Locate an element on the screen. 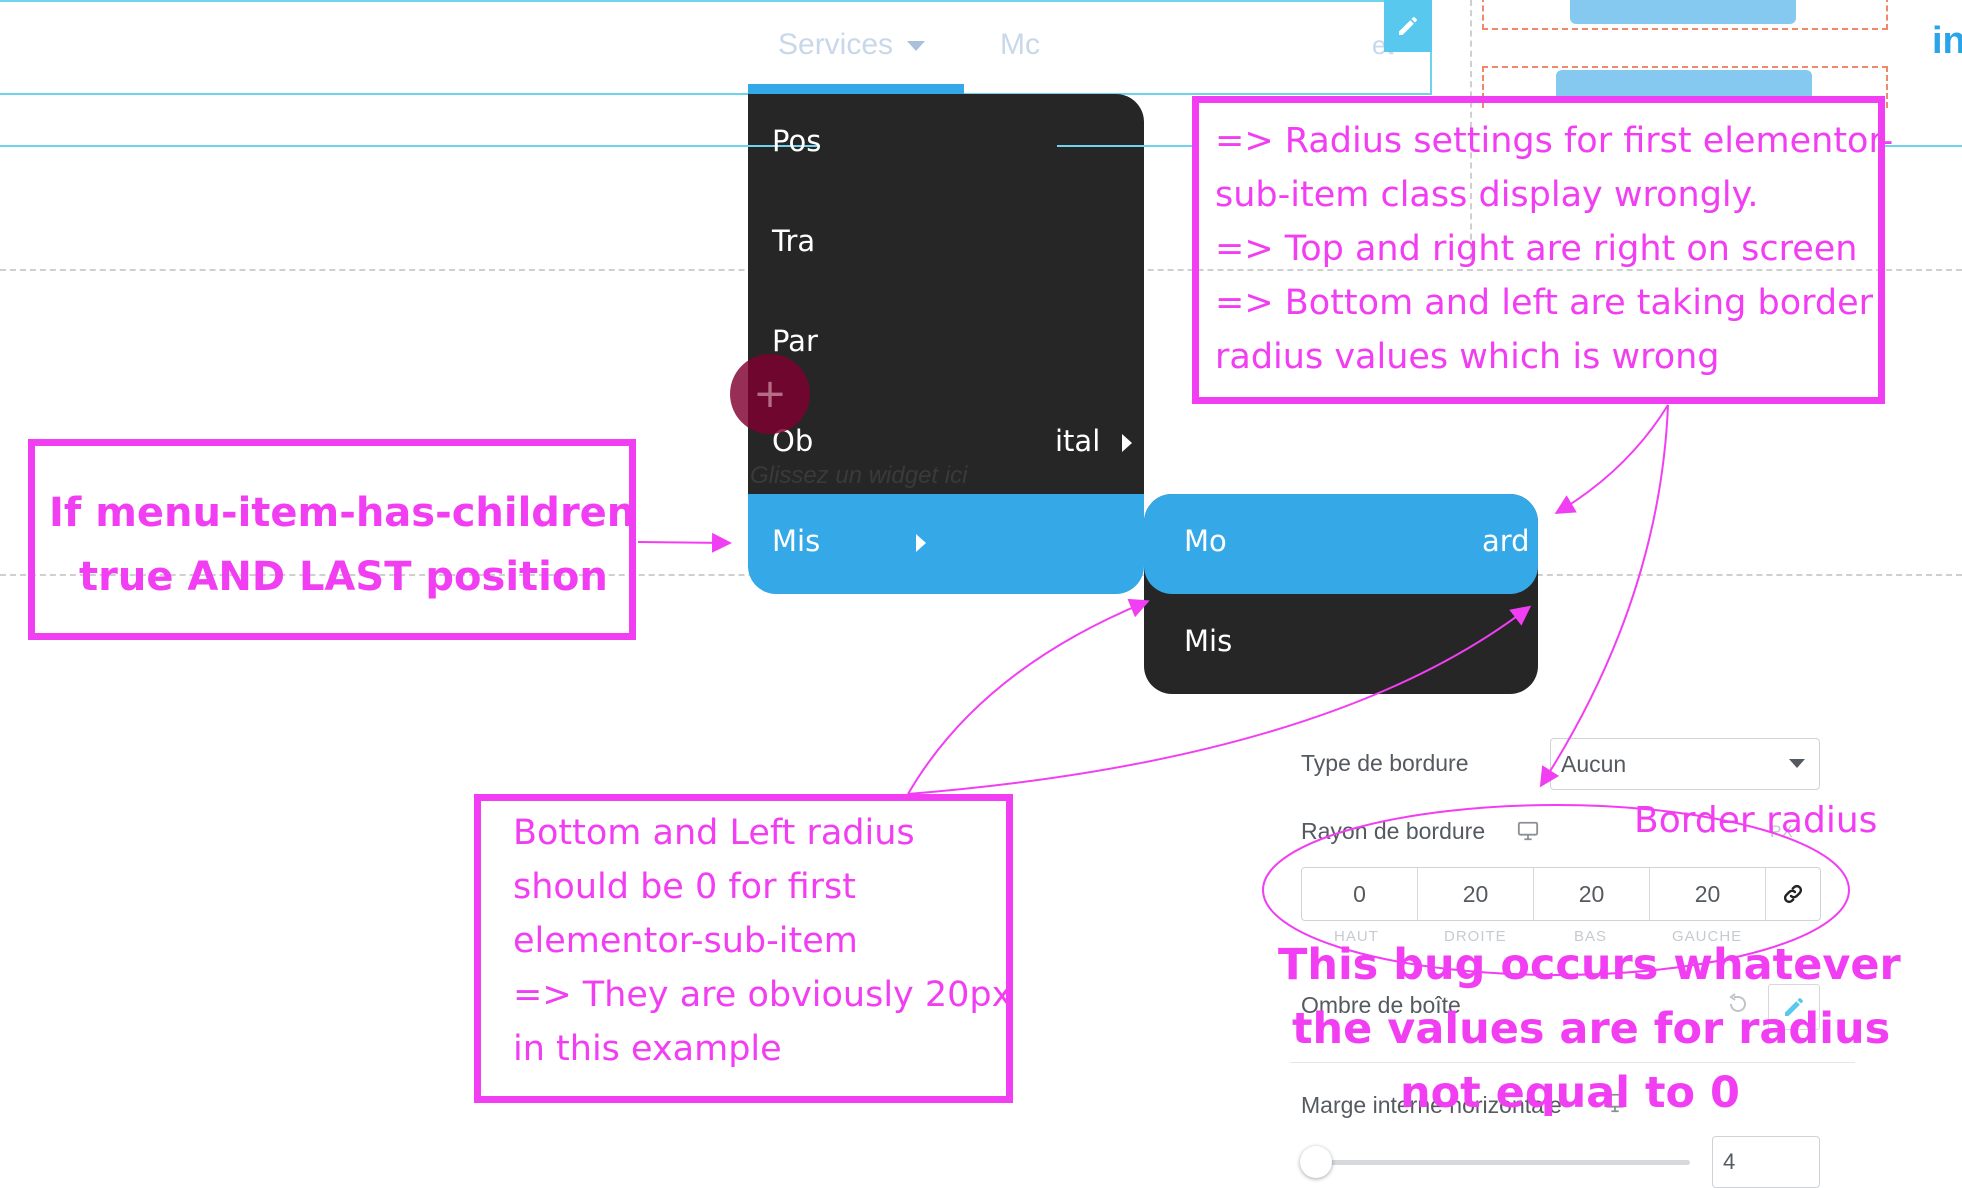 This screenshot has width=1962, height=1188. arrow-left-box-to-menu is located at coordinates (684, 542).